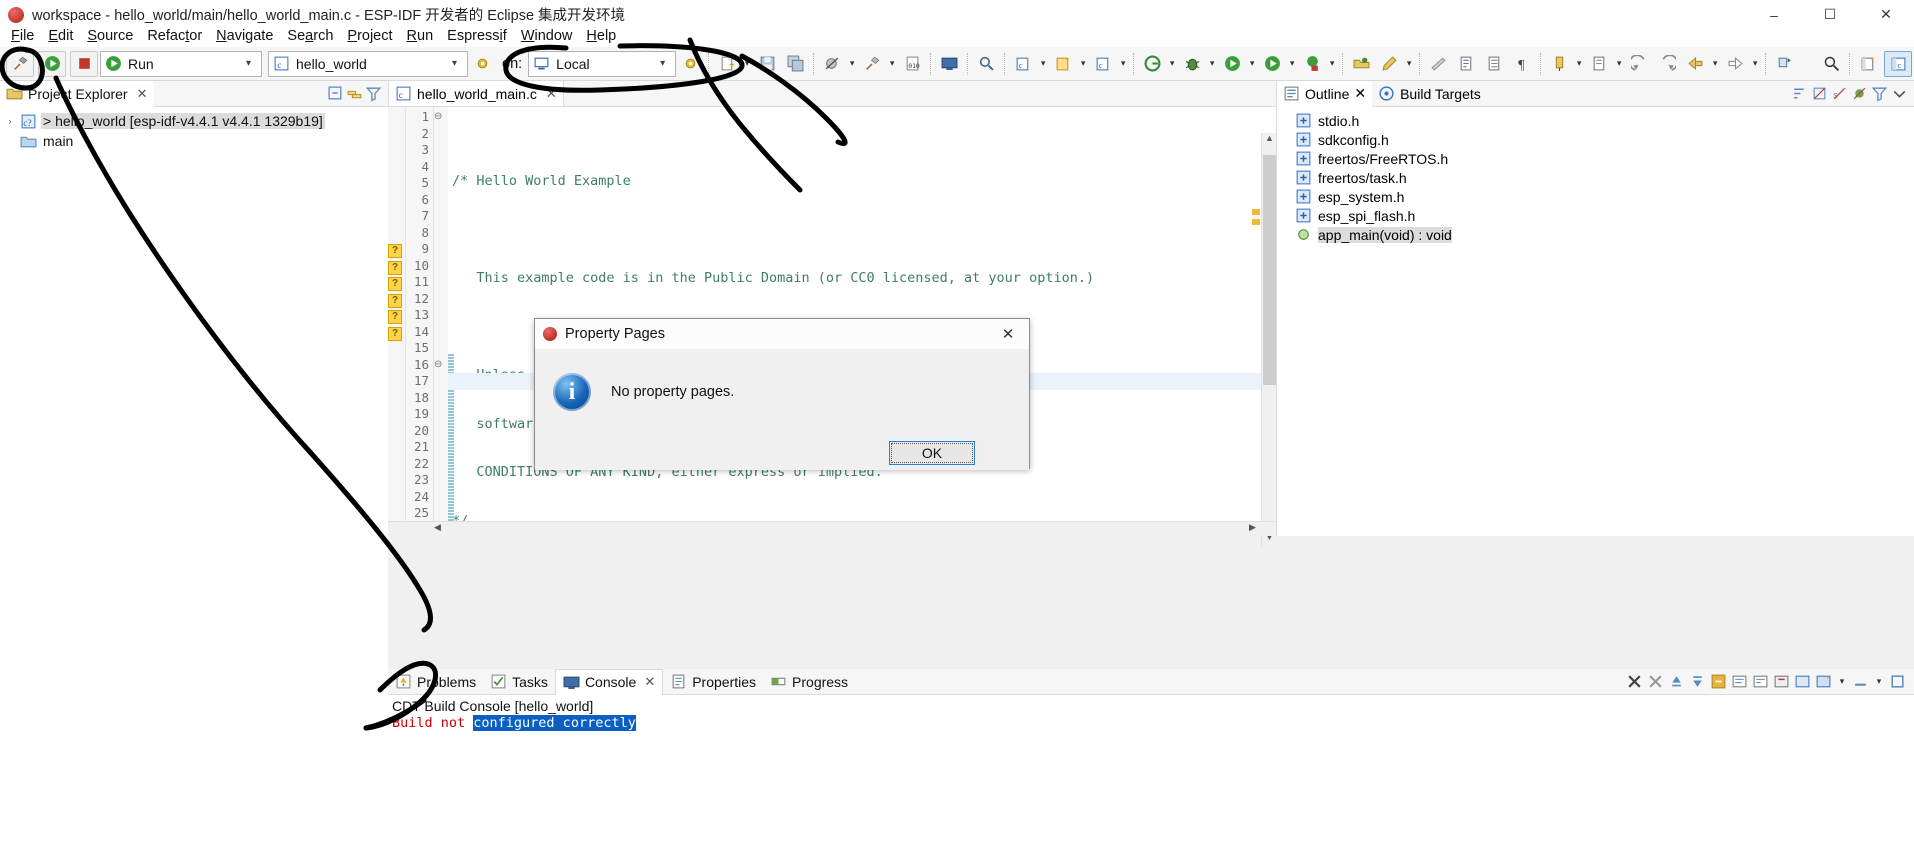 Image resolution: width=1914 pixels, height=853 pixels. Describe the element at coordinates (1256, 212) in the screenshot. I see `warning-overview-marker` at that location.